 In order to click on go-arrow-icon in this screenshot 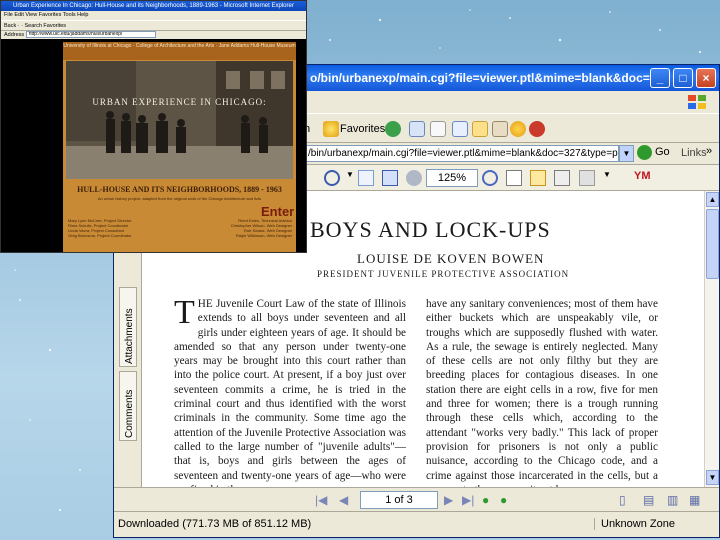, I will do `click(644, 152)`.